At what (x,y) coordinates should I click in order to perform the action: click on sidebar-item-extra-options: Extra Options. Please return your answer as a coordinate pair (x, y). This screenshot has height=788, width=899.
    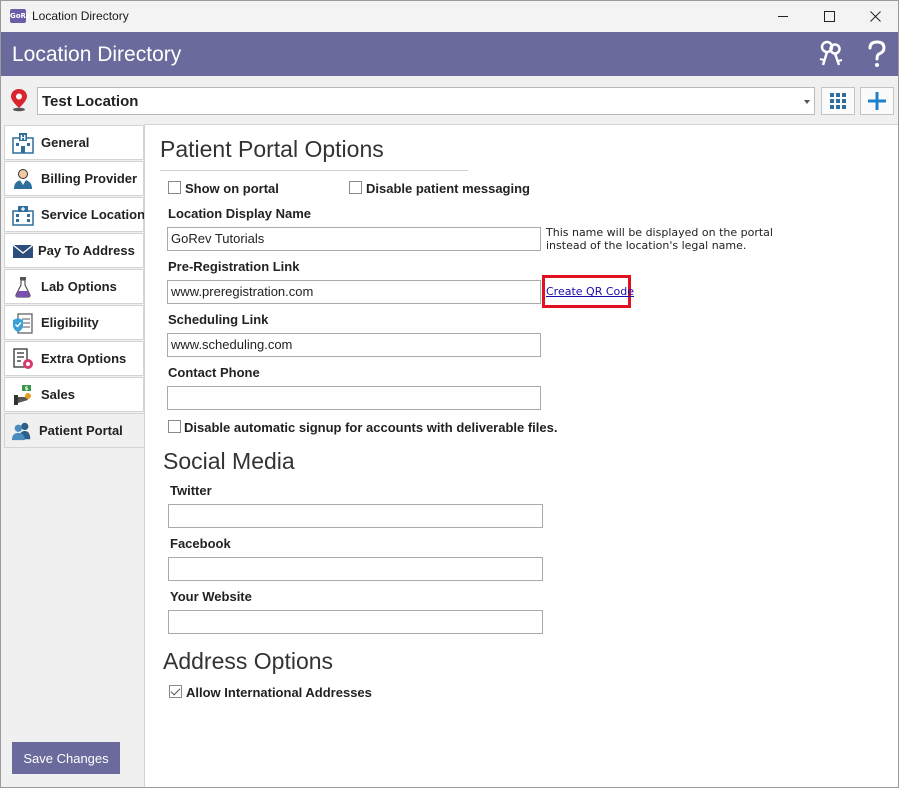
    Looking at the image, I should click on (74, 358).